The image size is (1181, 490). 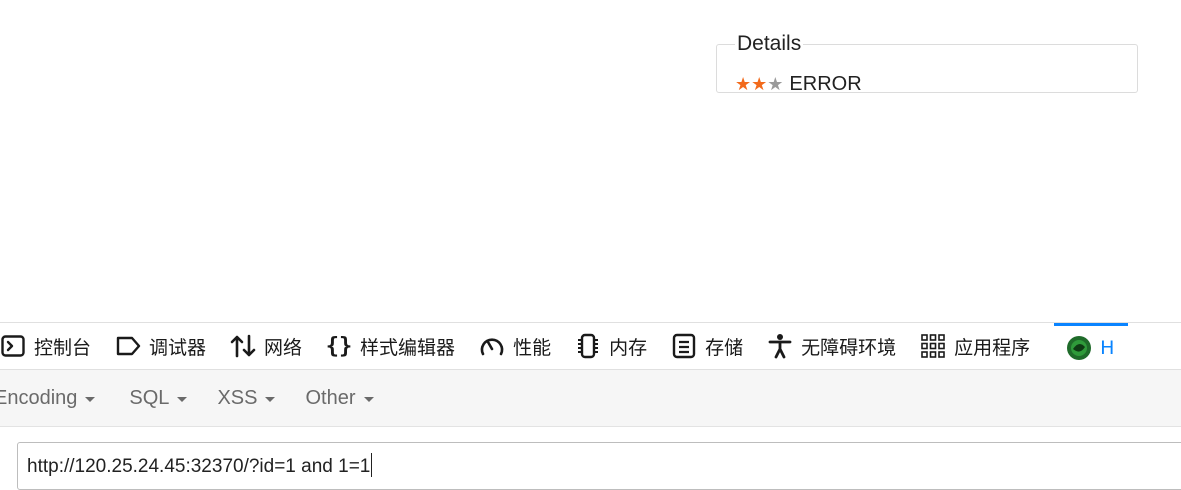 What do you see at coordinates (1079, 348) in the screenshot?
I see `hackbar-icon` at bounding box center [1079, 348].